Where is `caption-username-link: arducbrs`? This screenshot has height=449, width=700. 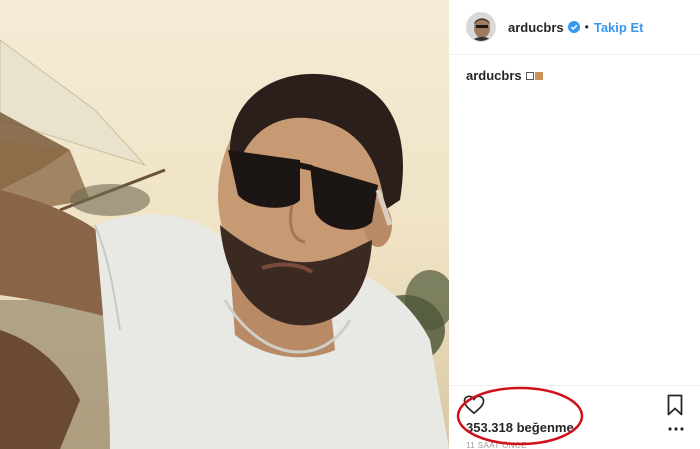 caption-username-link: arducbrs is located at coordinates (494, 75).